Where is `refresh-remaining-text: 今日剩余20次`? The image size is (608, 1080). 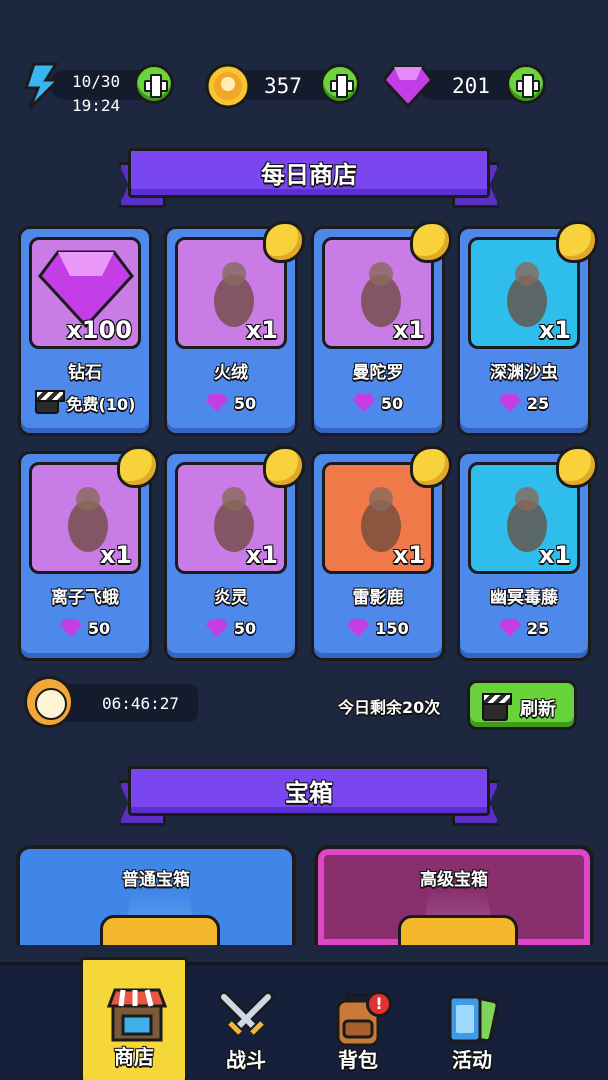
refresh-remaining-text: 今日剩余20次 is located at coordinates (389, 707).